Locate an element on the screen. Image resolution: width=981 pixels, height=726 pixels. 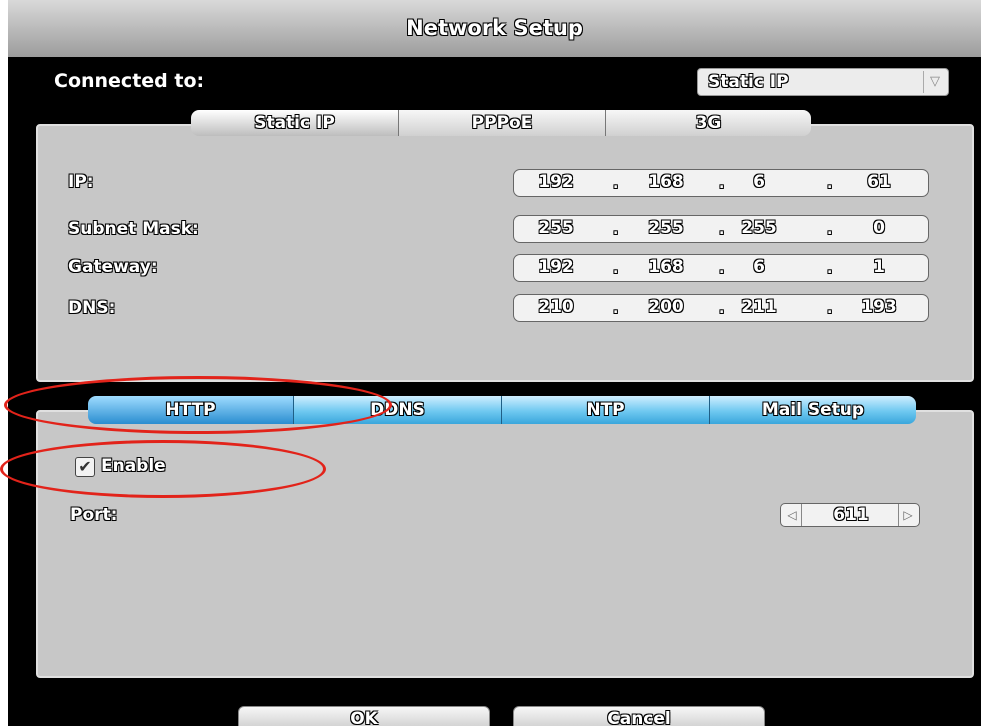
dns-field: 210 . 200 . 211 . 193 is located at coordinates (721, 308).